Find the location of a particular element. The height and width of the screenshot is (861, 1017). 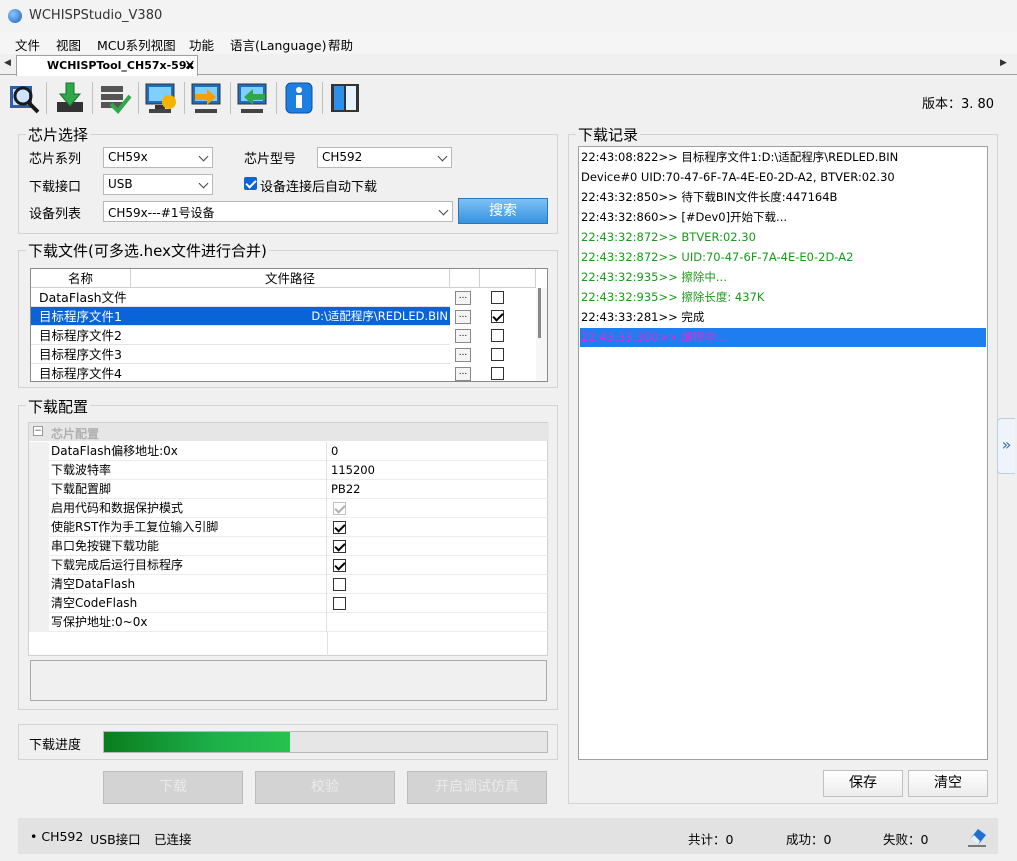

status-connection: 已连接 is located at coordinates (173, 839).